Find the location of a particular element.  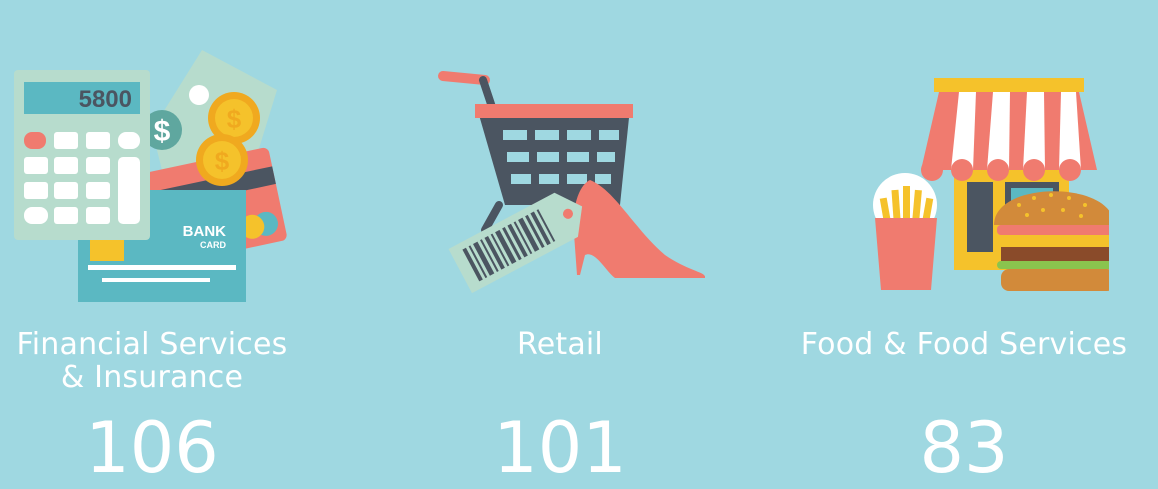

category-label: Retail is located at coordinates (560, 344).